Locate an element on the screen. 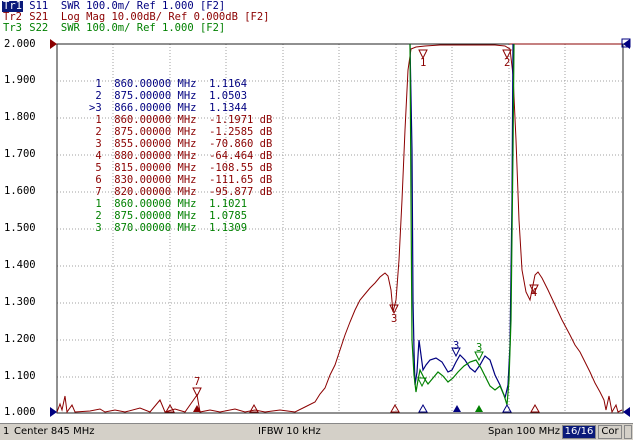 This screenshot has height=440, width=633. marker-row: 6 830.00000 MHz -111.65 dB is located at coordinates (180, 180).